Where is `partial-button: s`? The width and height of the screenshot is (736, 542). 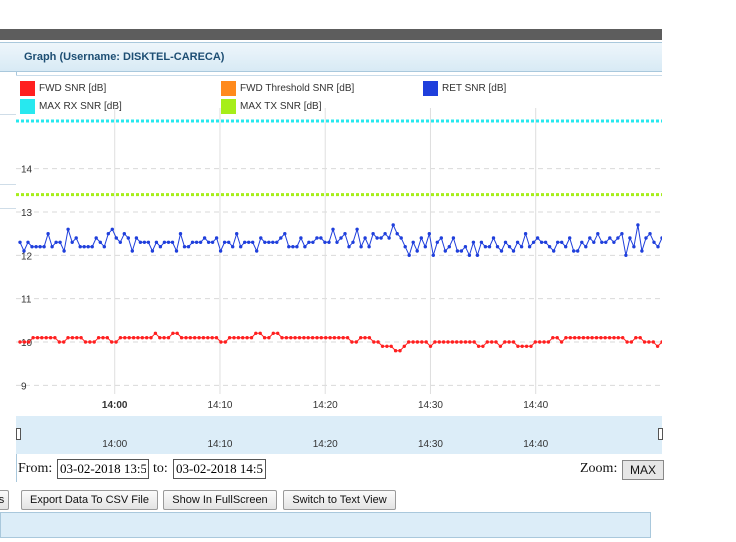
partial-button: s is located at coordinates (4, 500).